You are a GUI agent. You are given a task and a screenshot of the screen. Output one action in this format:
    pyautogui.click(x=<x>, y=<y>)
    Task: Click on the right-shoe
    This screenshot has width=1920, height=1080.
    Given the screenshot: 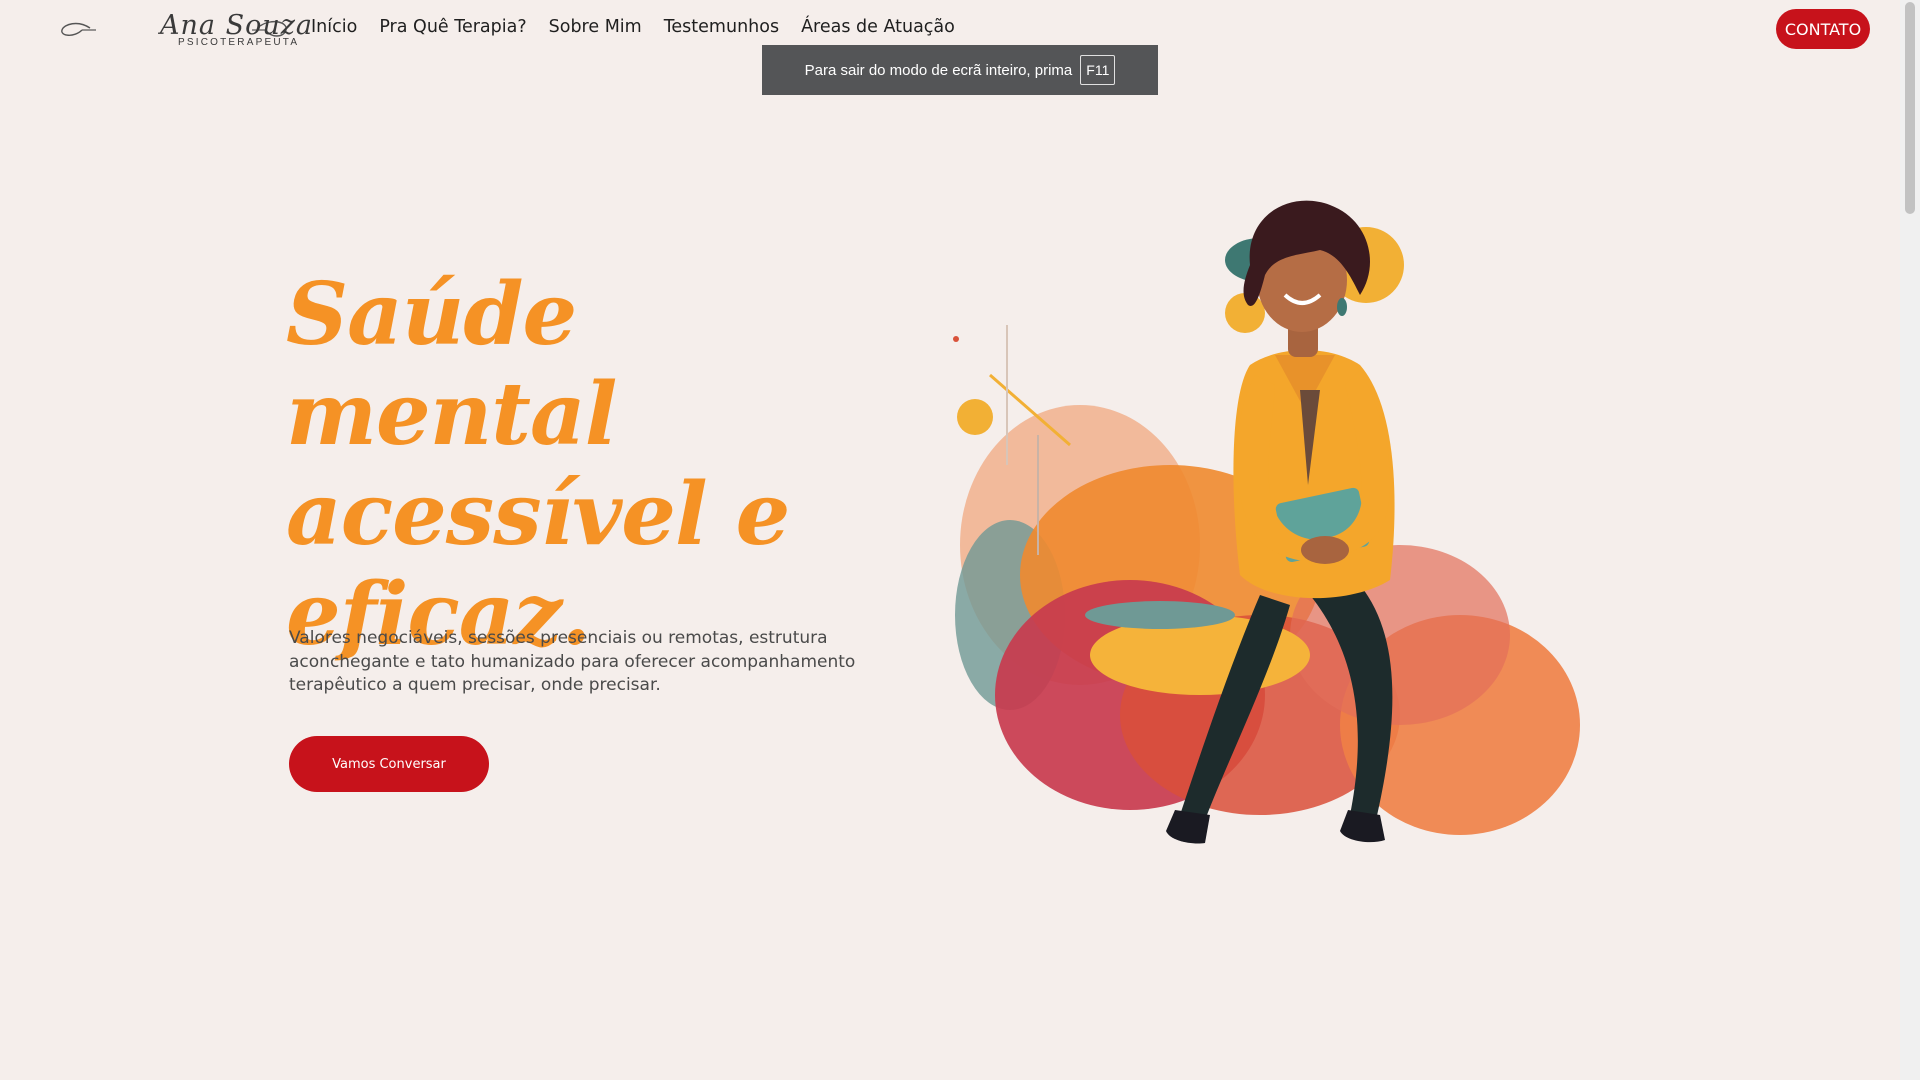 What is the action you would take?
    pyautogui.click(x=1362, y=826)
    